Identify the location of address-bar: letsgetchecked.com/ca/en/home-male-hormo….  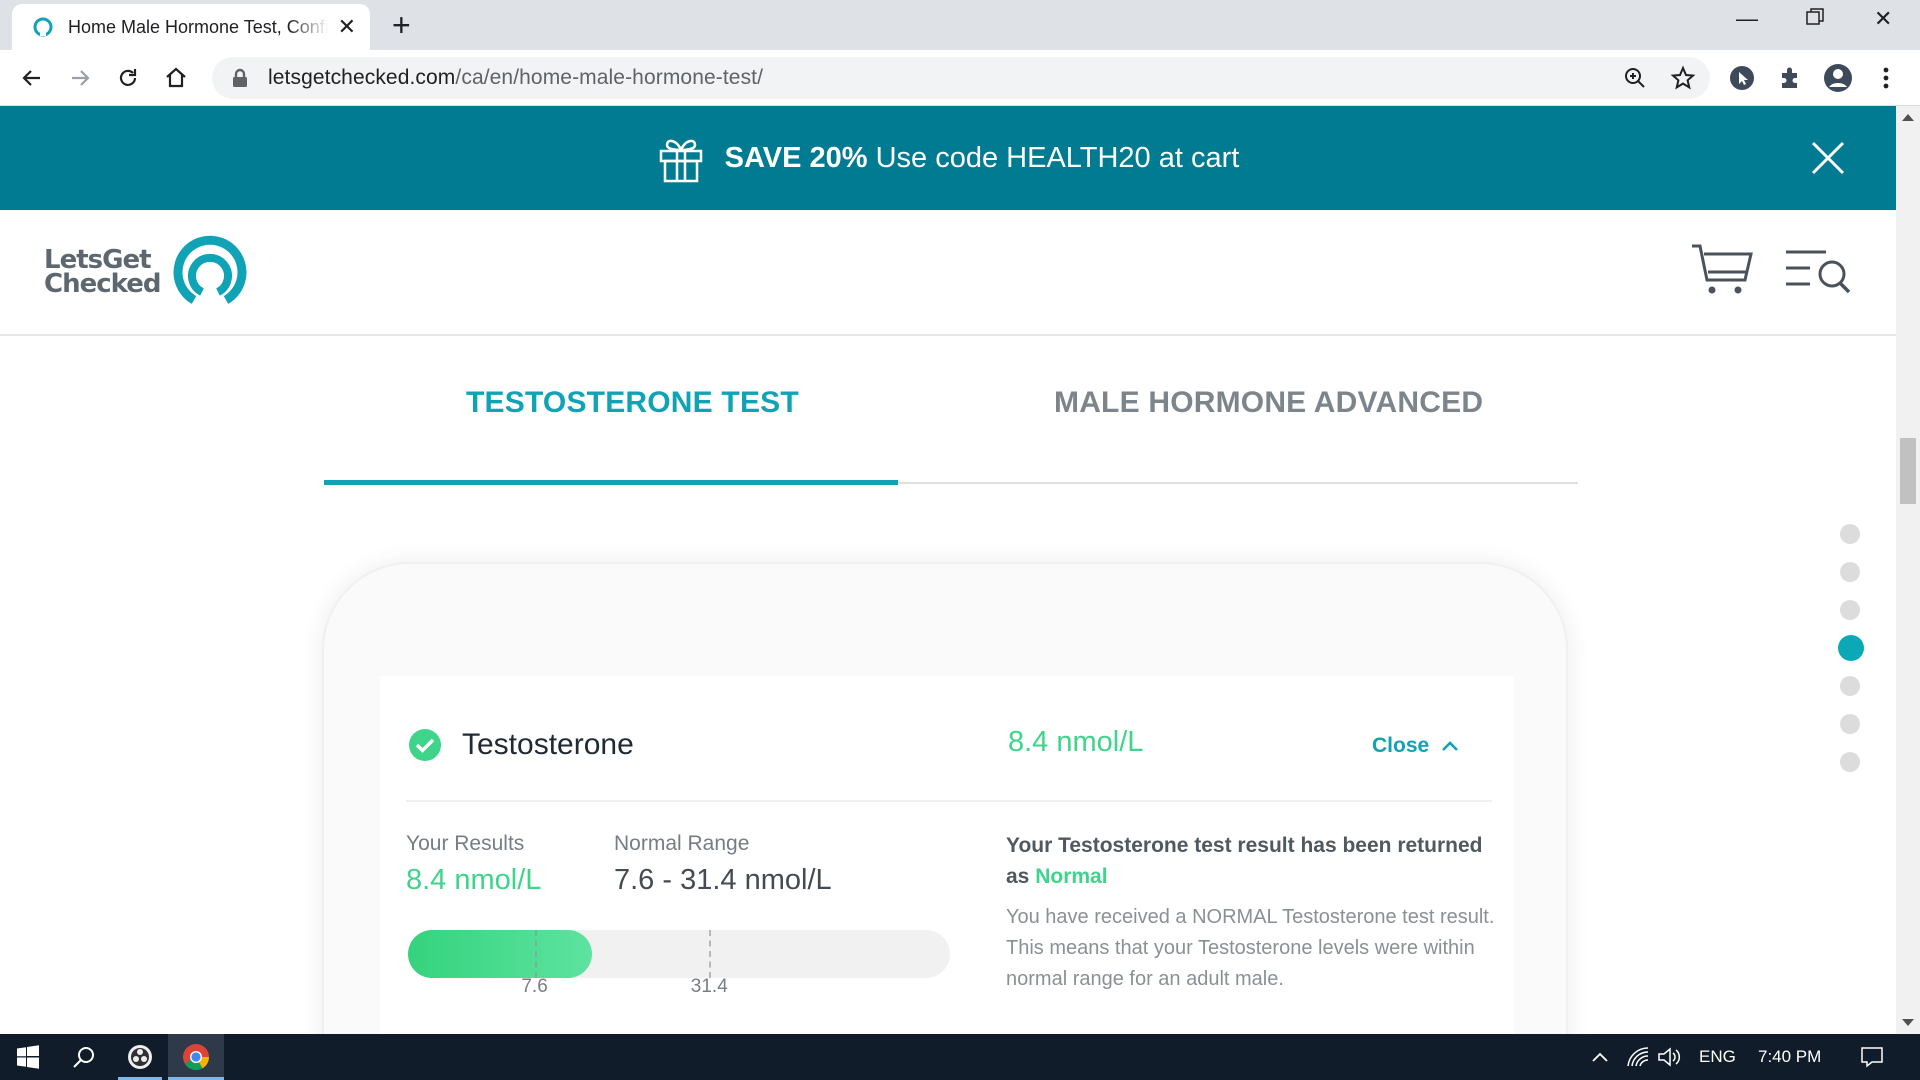
(961, 78).